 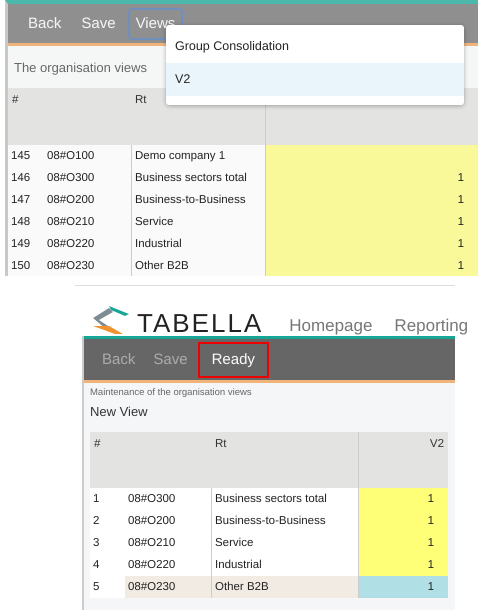 I want to click on table-cell: 2, so click(x=107, y=521).